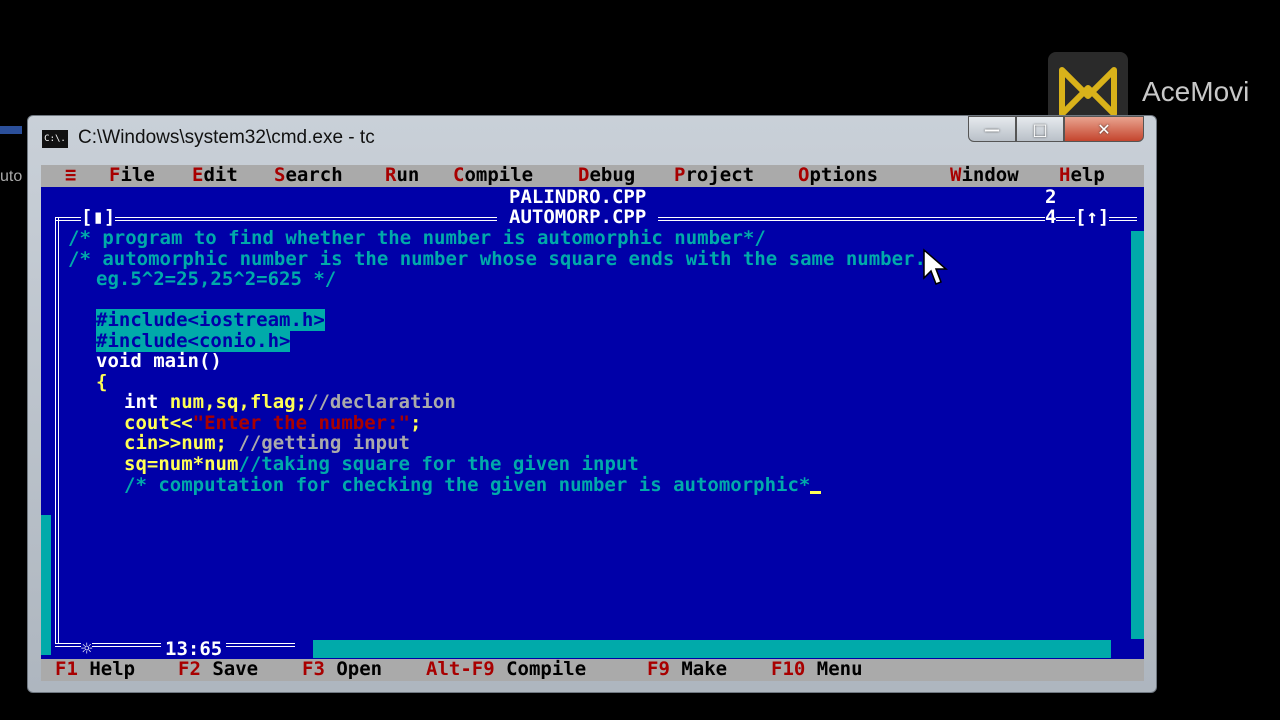 The width and height of the screenshot is (1280, 720). I want to click on code-declaration: int num,sq,flag;//declaration, so click(290, 402).